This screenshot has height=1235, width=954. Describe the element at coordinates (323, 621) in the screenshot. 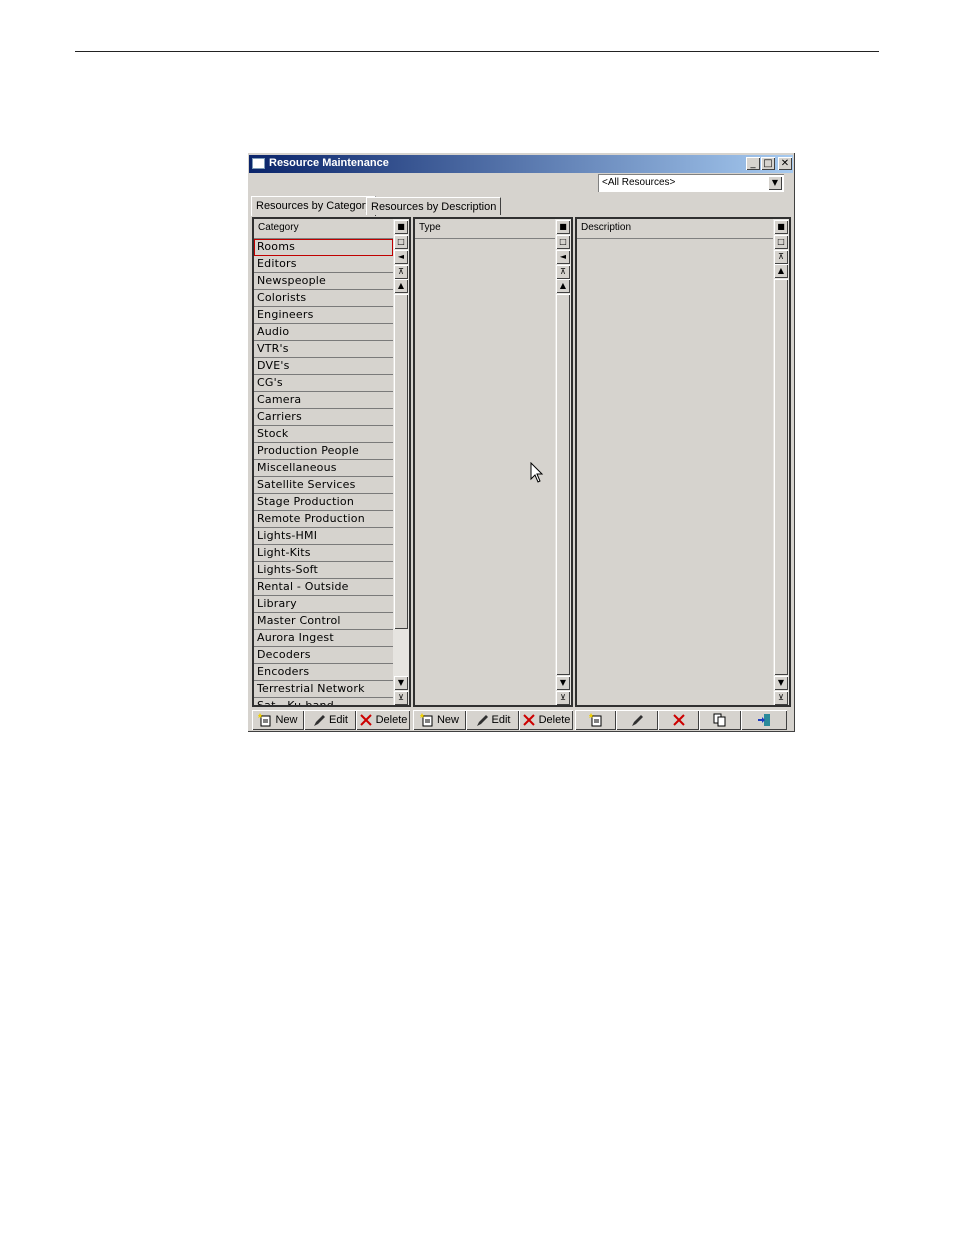

I see `list-item: Master Control` at that location.